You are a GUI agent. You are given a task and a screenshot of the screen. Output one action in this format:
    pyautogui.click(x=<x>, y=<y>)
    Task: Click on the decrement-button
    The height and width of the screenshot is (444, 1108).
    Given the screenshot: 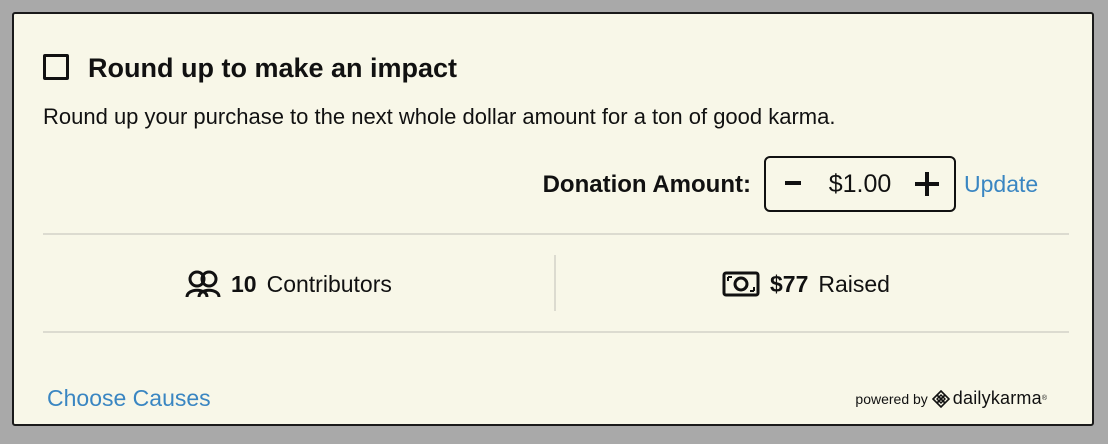 What is the action you would take?
    pyautogui.click(x=793, y=184)
    